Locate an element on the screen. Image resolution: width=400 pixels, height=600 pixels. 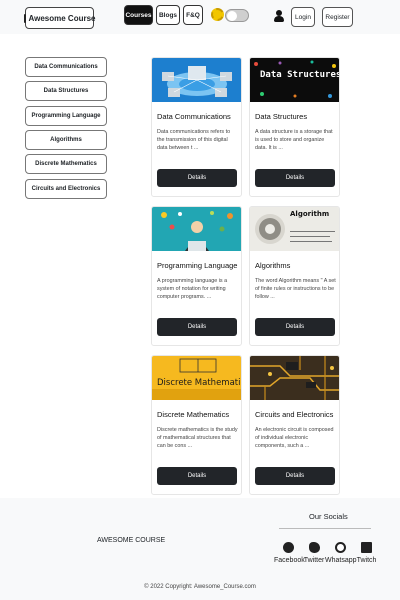
sidebar-item-discrete-mathematics: Discrete Mathematics is located at coordinates (66, 164).